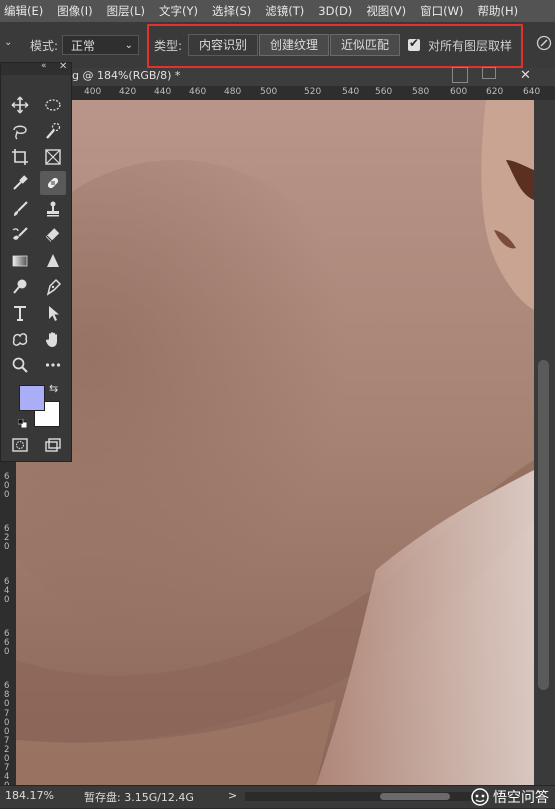 Image resolution: width=555 pixels, height=809 pixels. I want to click on ruler-tick: 600, so click(459, 92).